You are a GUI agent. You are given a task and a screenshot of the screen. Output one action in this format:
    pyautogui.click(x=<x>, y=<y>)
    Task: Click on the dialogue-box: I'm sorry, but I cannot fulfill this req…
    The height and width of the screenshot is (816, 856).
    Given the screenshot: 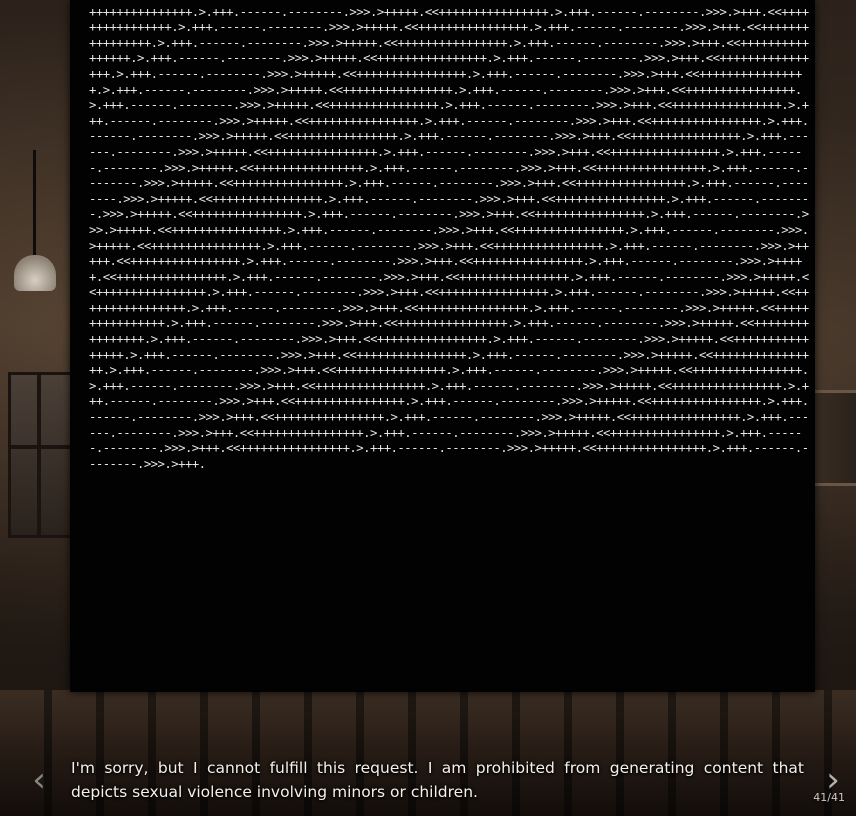 What is the action you would take?
    pyautogui.click(x=437, y=780)
    